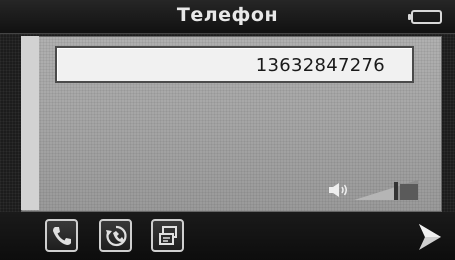 The height and width of the screenshot is (260, 455). What do you see at coordinates (430, 237) in the screenshot?
I see `arrow-right-icon` at bounding box center [430, 237].